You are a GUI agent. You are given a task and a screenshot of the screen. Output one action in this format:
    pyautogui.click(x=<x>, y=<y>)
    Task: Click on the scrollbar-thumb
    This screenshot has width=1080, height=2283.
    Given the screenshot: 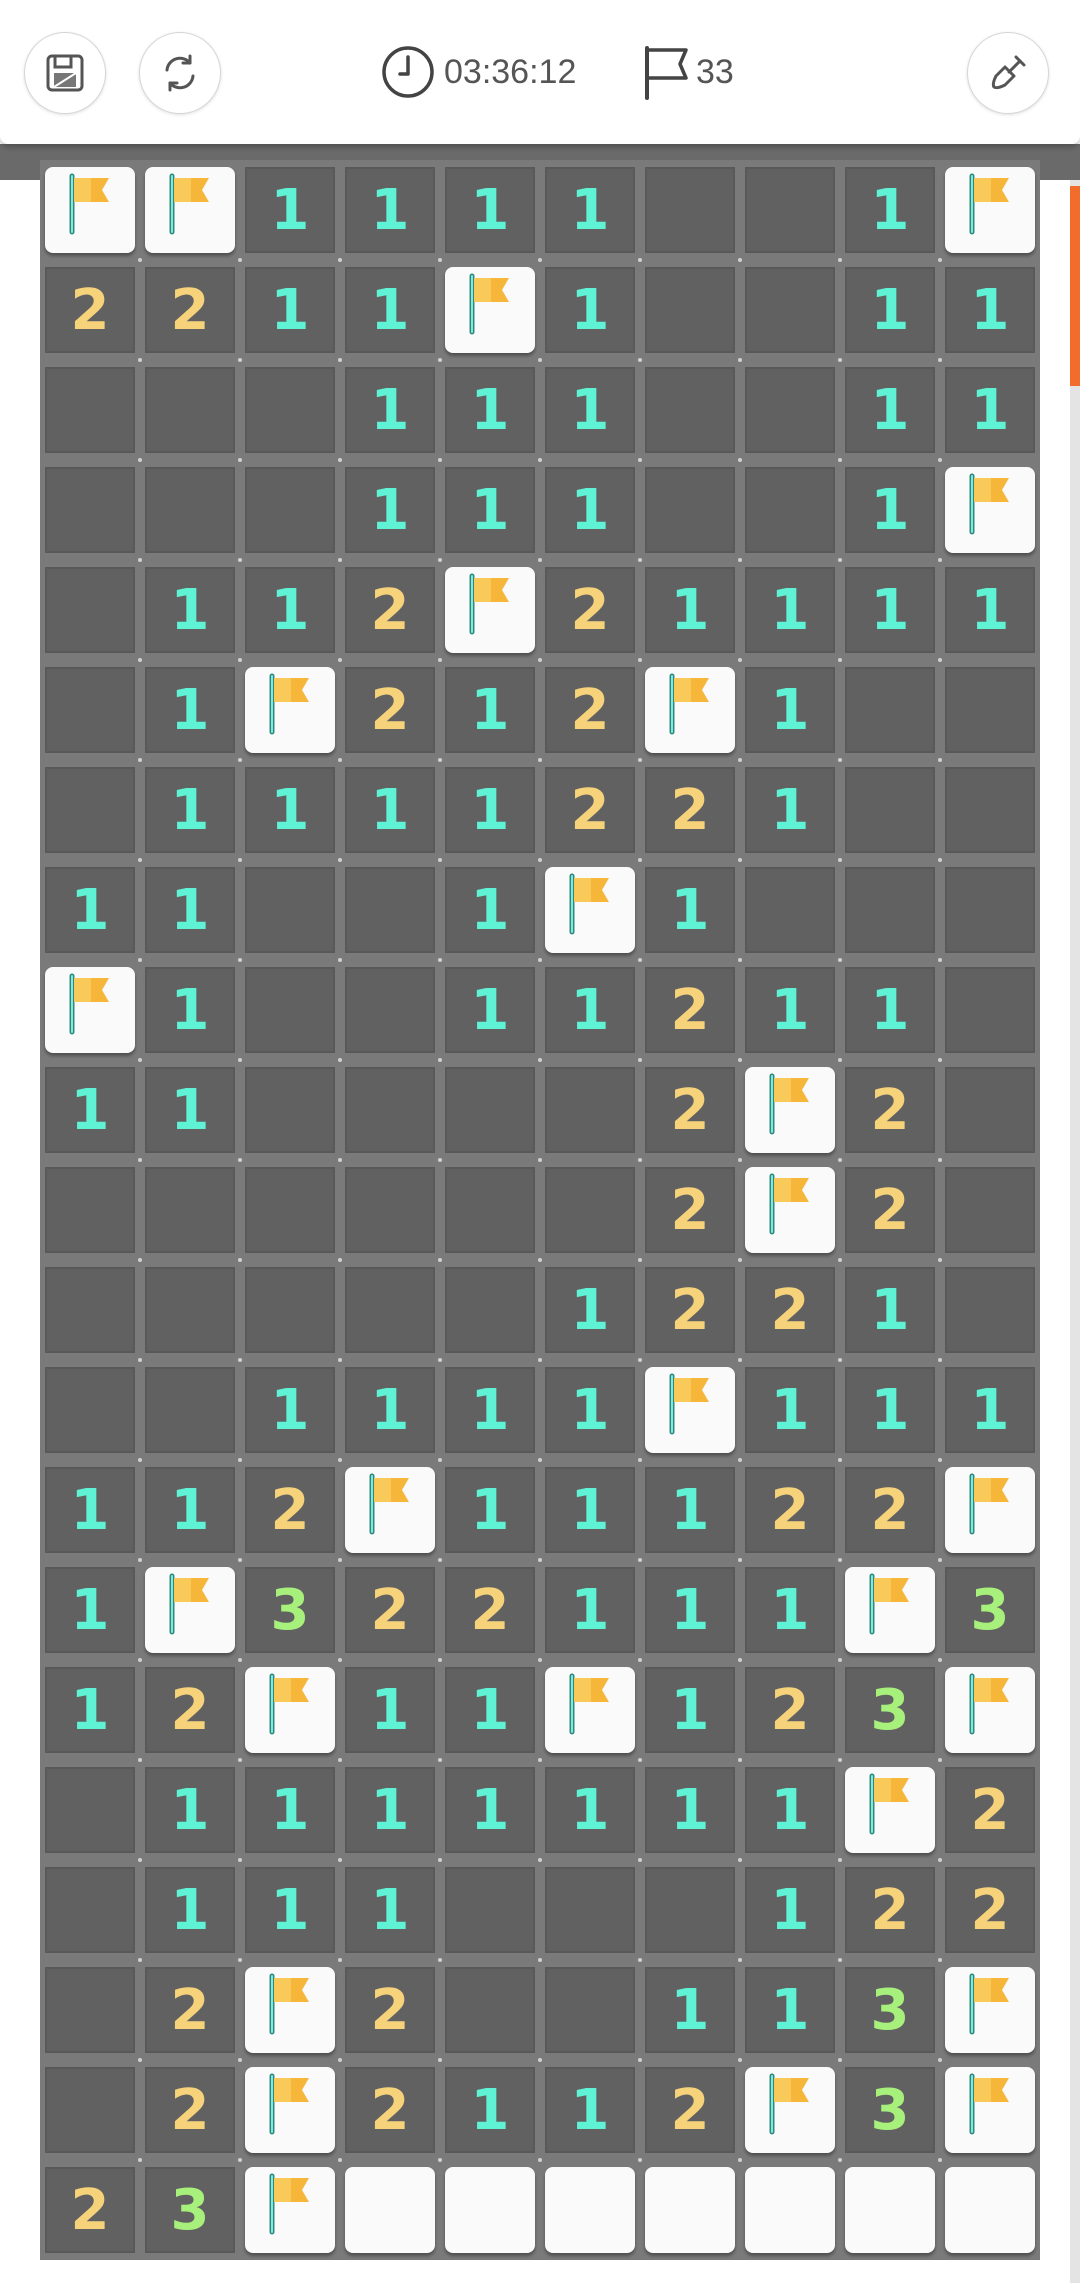 What is the action you would take?
    pyautogui.click(x=1075, y=286)
    